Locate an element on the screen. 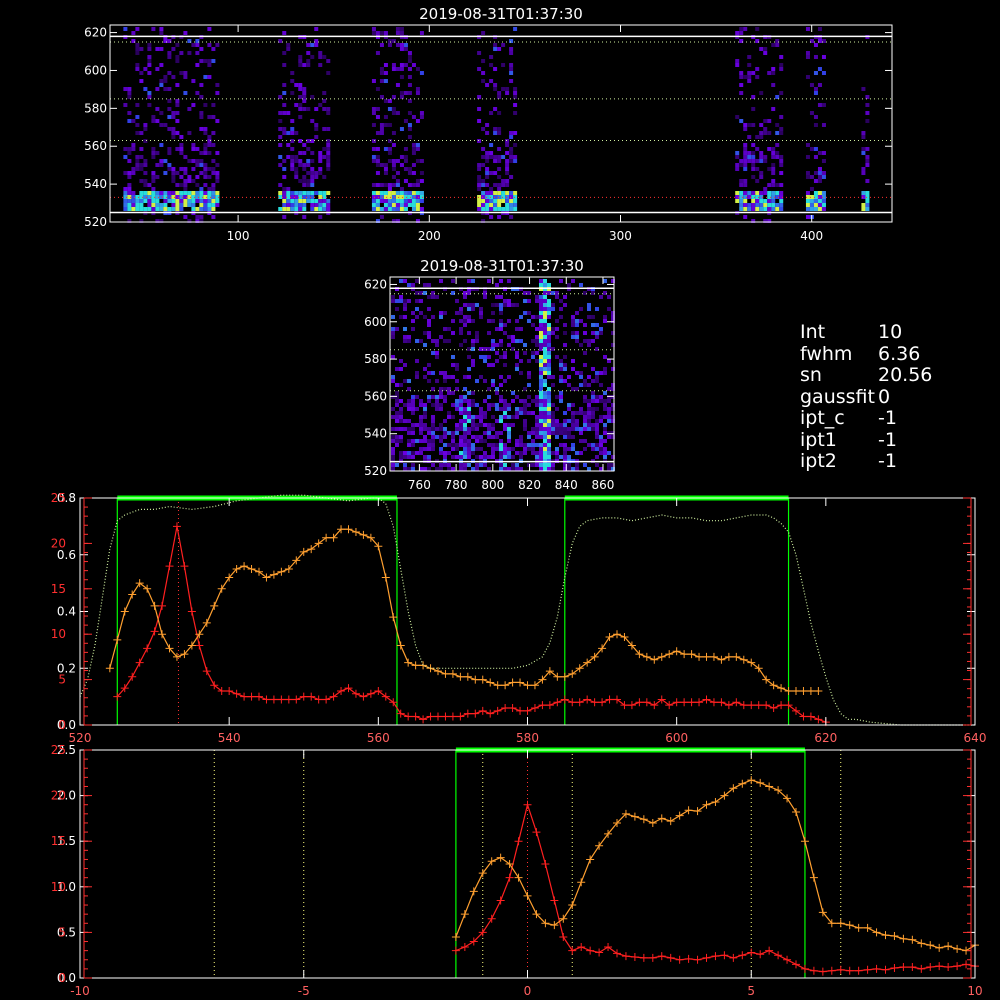  info-row: fwhm 6.36 is located at coordinates (895, 354).